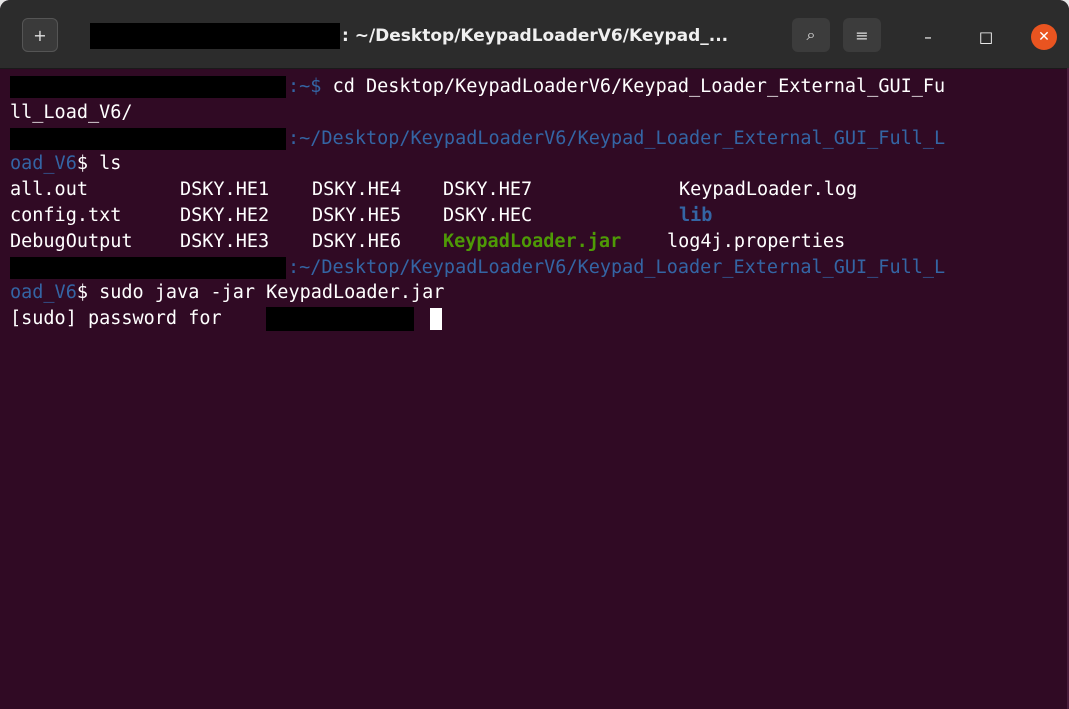 The height and width of the screenshot is (709, 1069). I want to click on title-redaction, so click(215, 36).